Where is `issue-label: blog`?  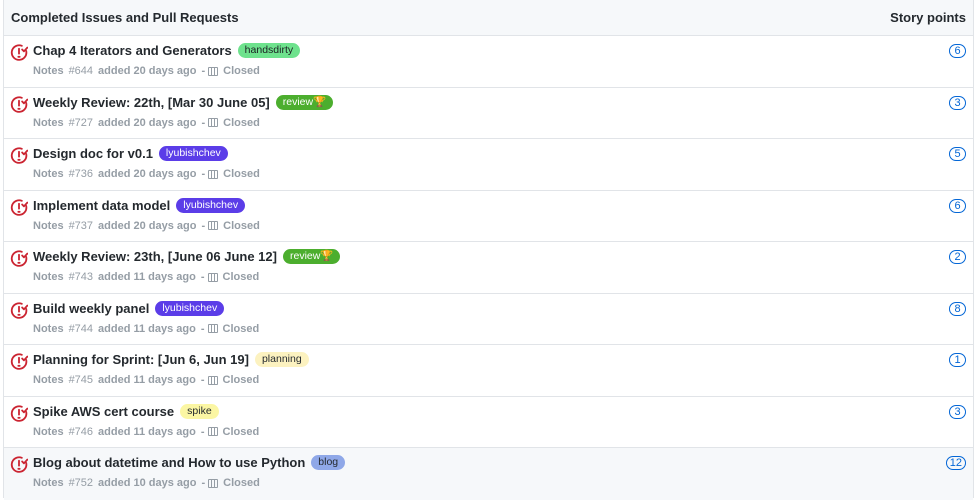
issue-label: blog is located at coordinates (328, 462).